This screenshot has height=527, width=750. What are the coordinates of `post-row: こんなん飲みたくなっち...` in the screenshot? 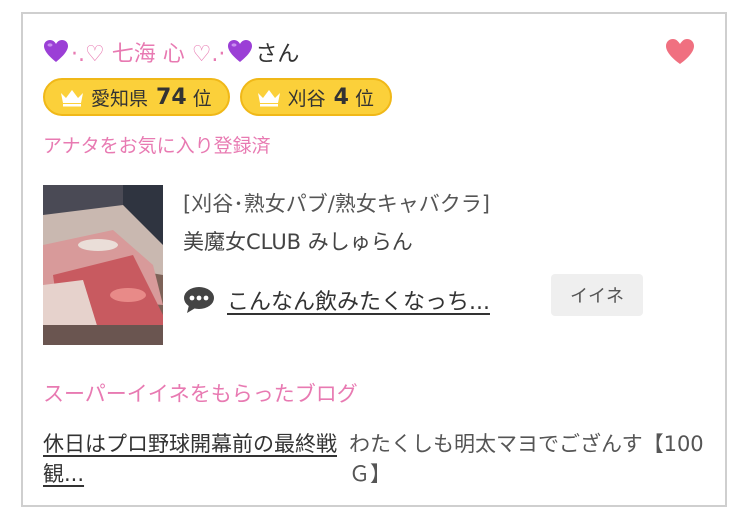 It's located at (336, 300).